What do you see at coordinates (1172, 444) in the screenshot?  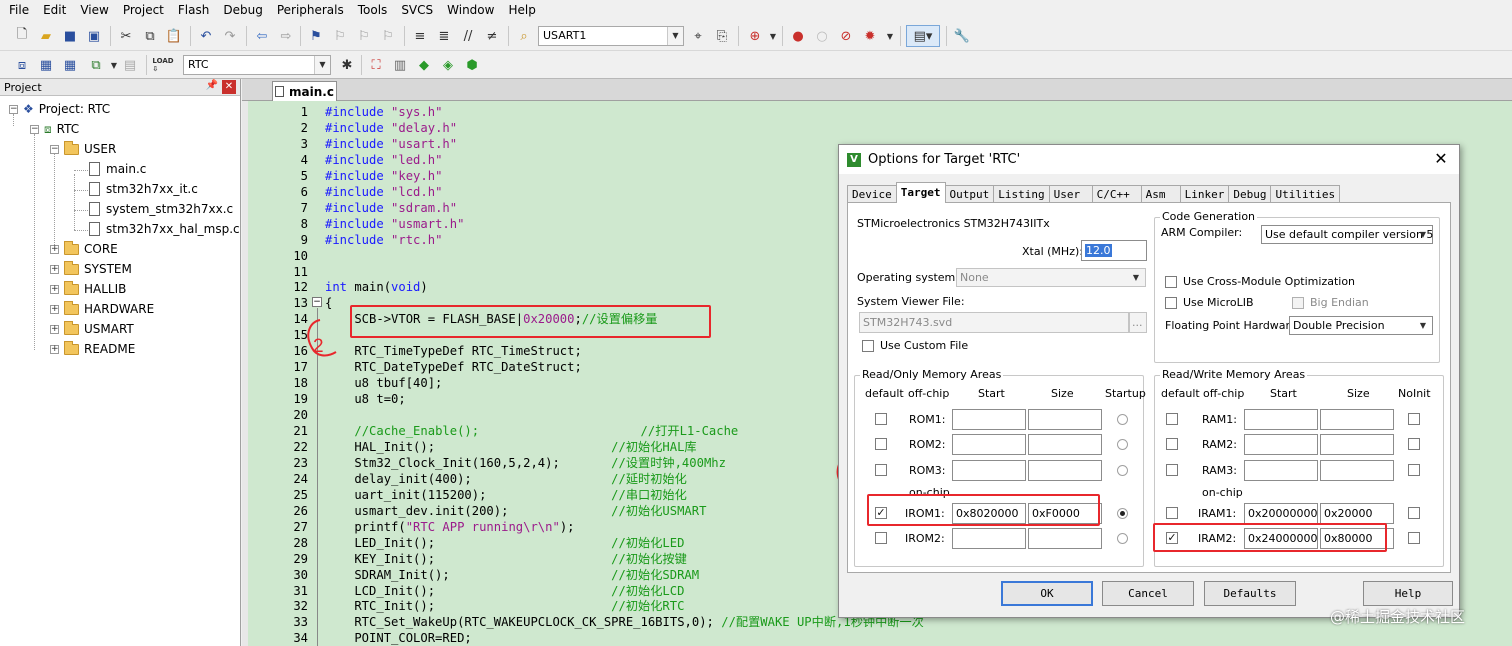 I see `ram2-default-checkbox` at bounding box center [1172, 444].